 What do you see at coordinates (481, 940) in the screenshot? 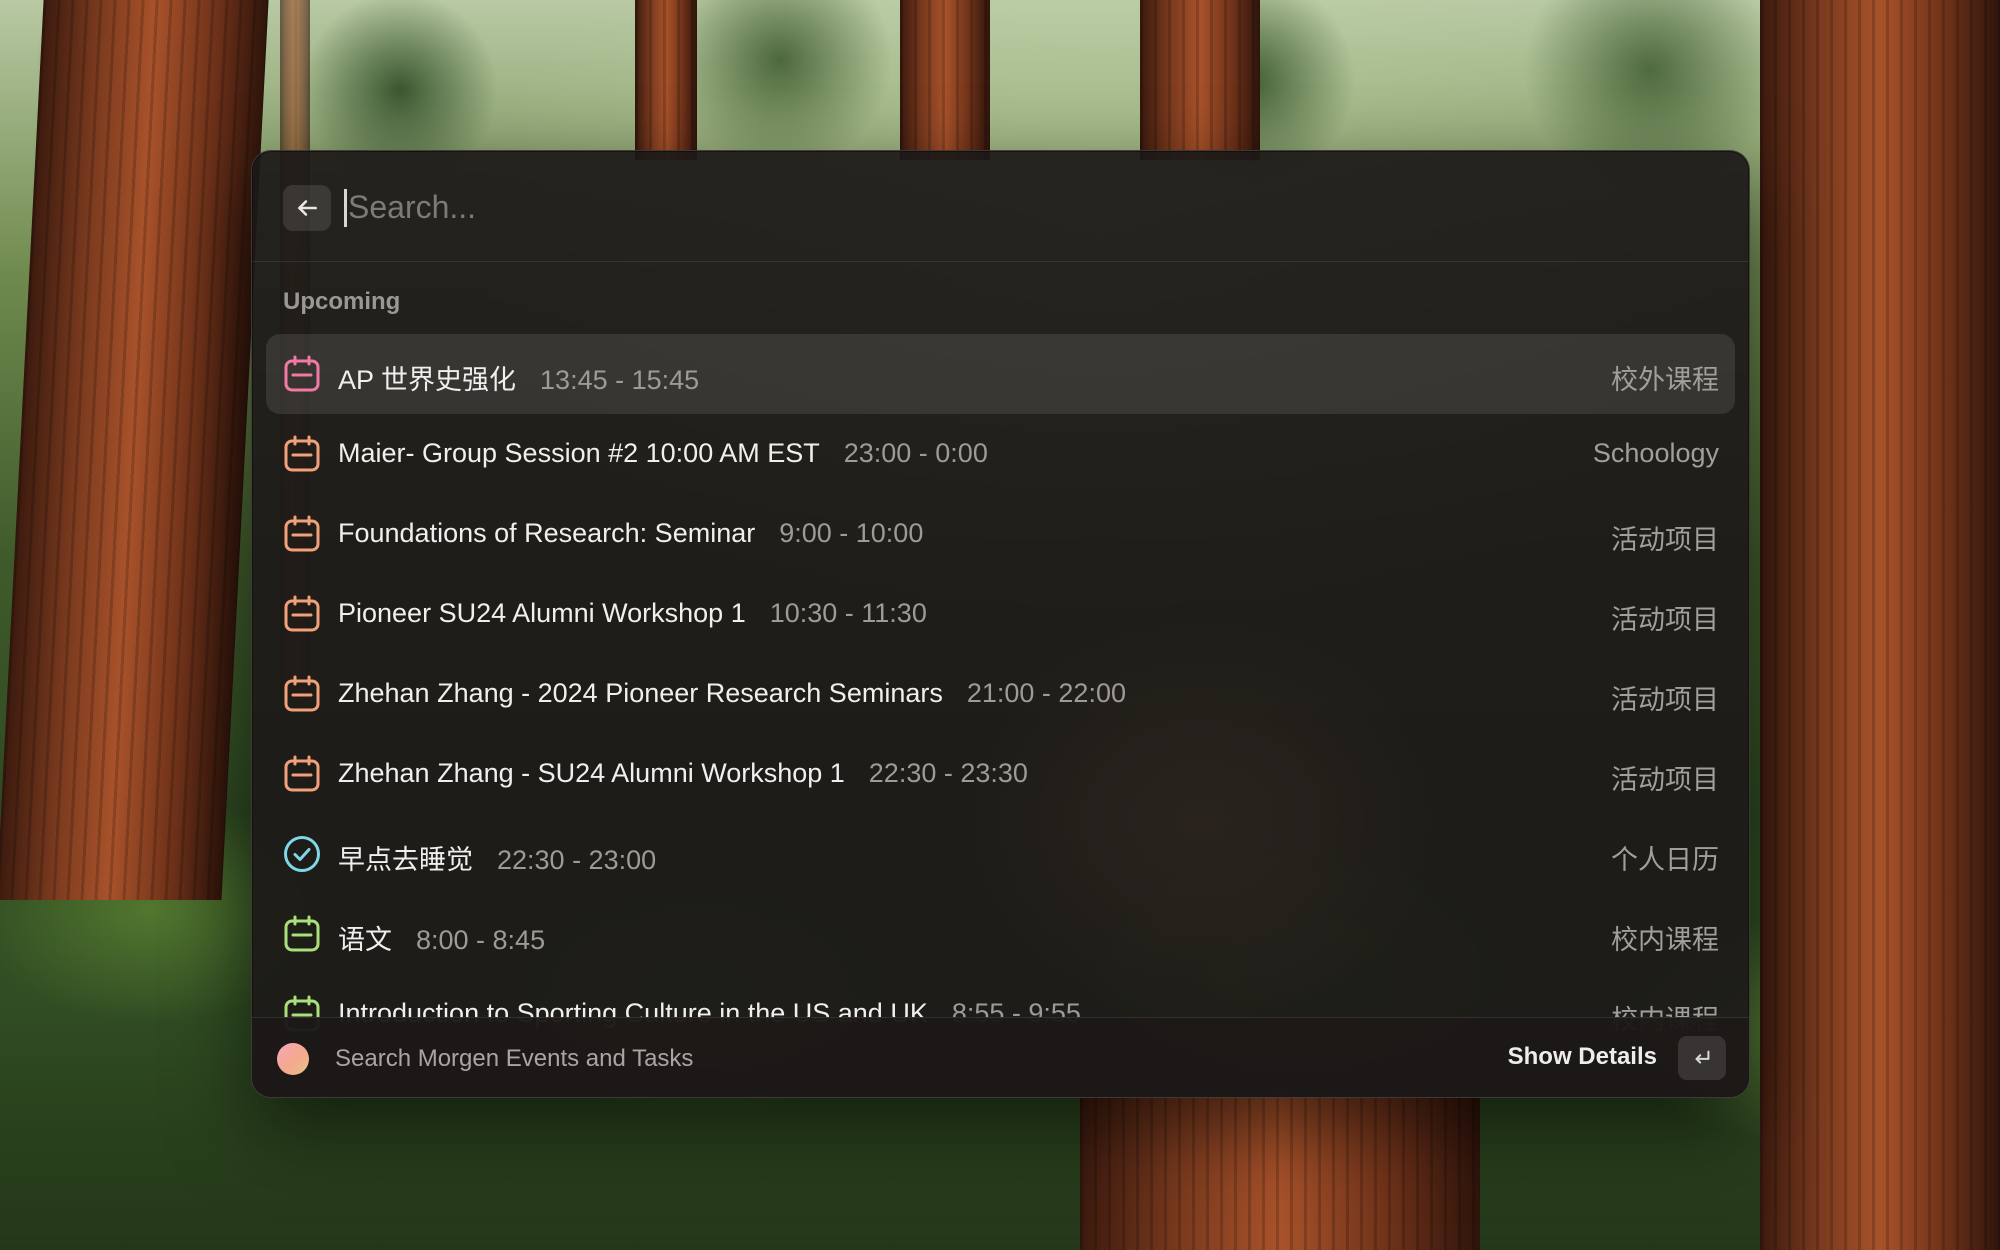
I see `event-time: 8:00 - 8:45` at bounding box center [481, 940].